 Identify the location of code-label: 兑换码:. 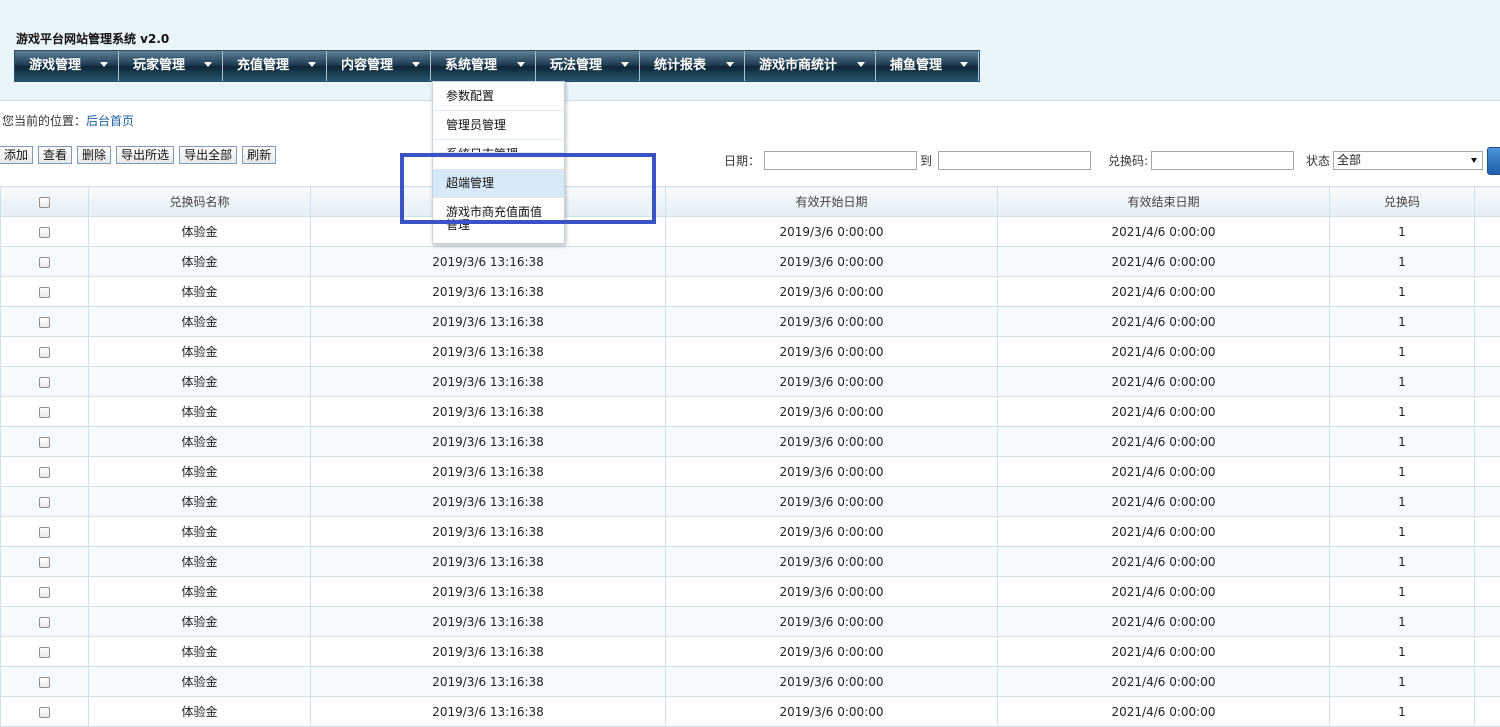
(1128, 160).